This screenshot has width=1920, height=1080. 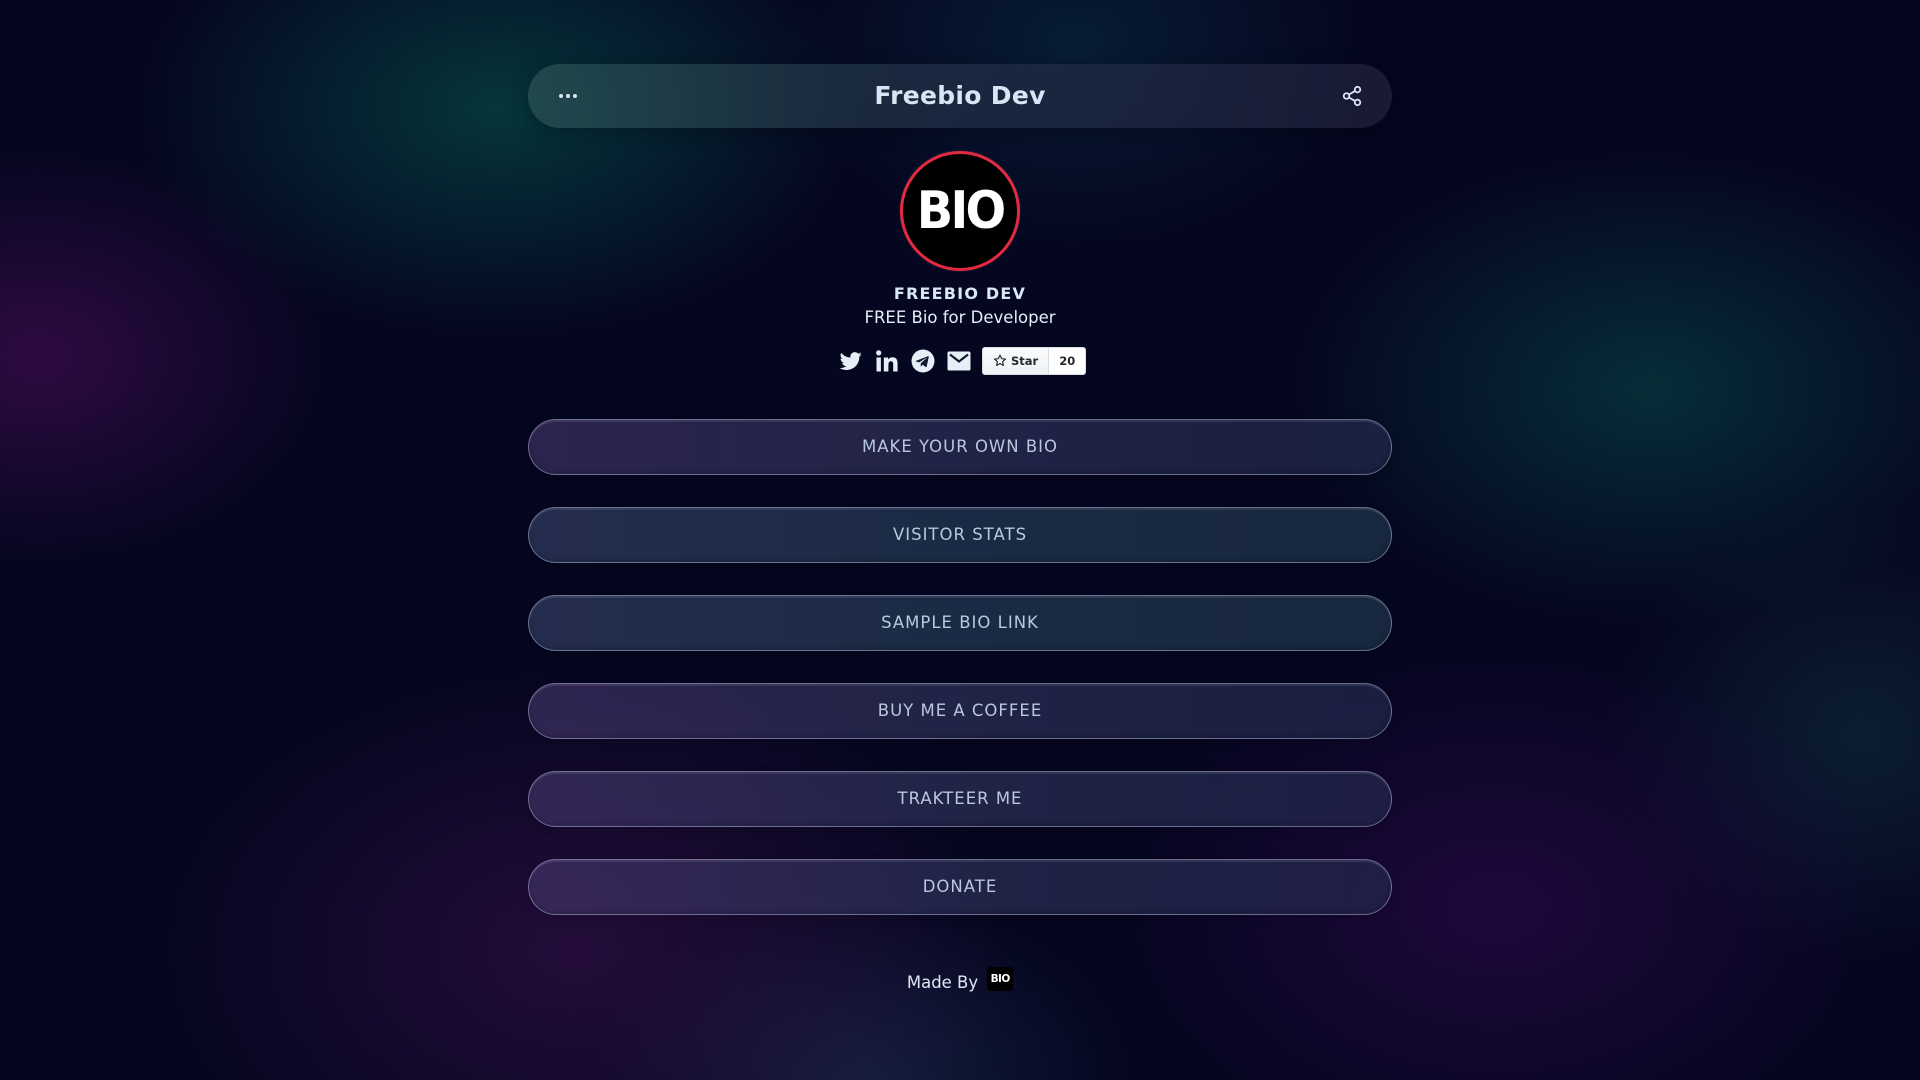 What do you see at coordinates (960, 293) in the screenshot?
I see `profile-name: FREEBIO DEV` at bounding box center [960, 293].